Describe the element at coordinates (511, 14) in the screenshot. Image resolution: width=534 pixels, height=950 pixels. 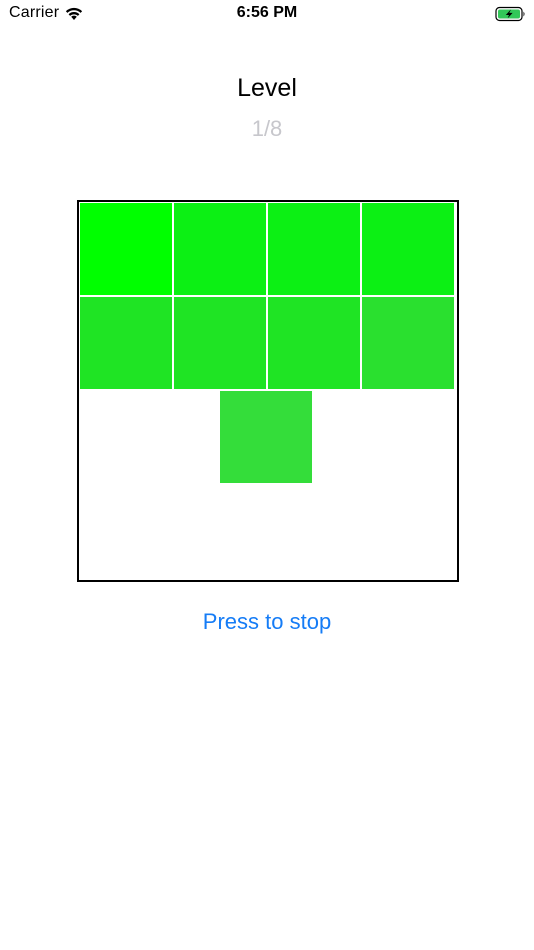
I see `battery-charging-icon` at that location.